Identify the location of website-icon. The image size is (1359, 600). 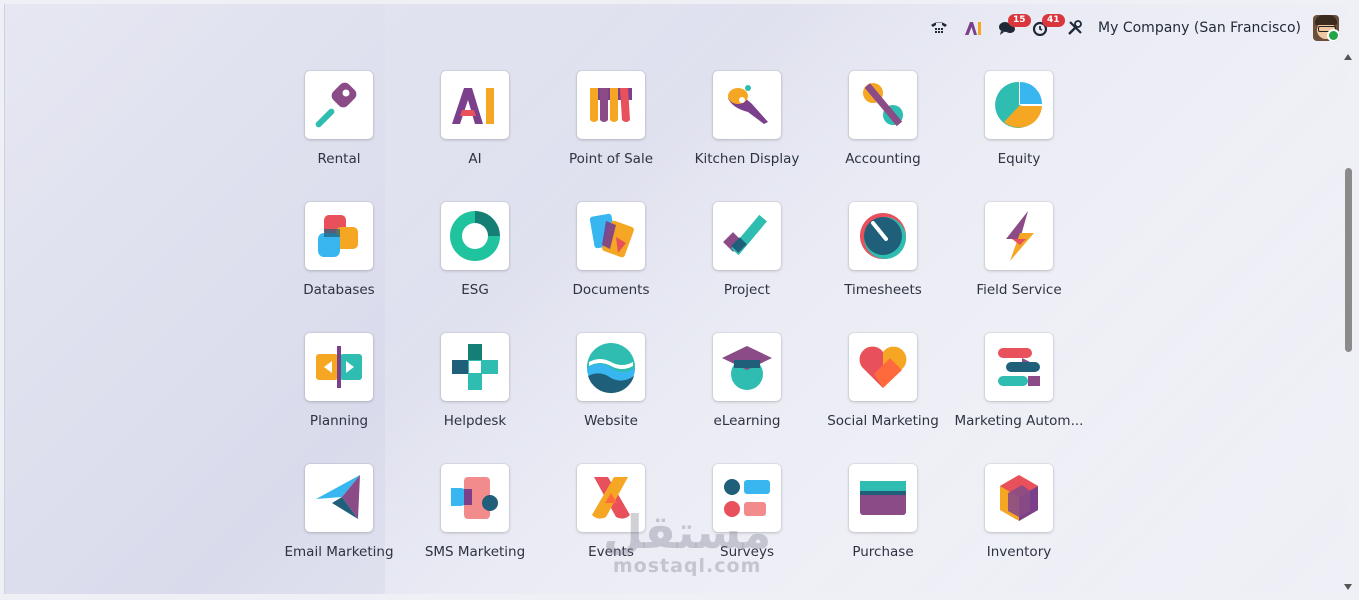
(611, 368).